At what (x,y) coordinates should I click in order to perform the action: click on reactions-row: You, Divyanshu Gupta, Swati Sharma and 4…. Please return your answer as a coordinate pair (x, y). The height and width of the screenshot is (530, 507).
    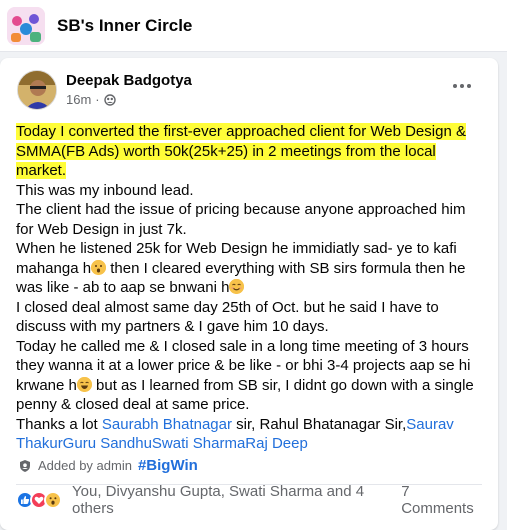
    Looking at the image, I should click on (250, 500).